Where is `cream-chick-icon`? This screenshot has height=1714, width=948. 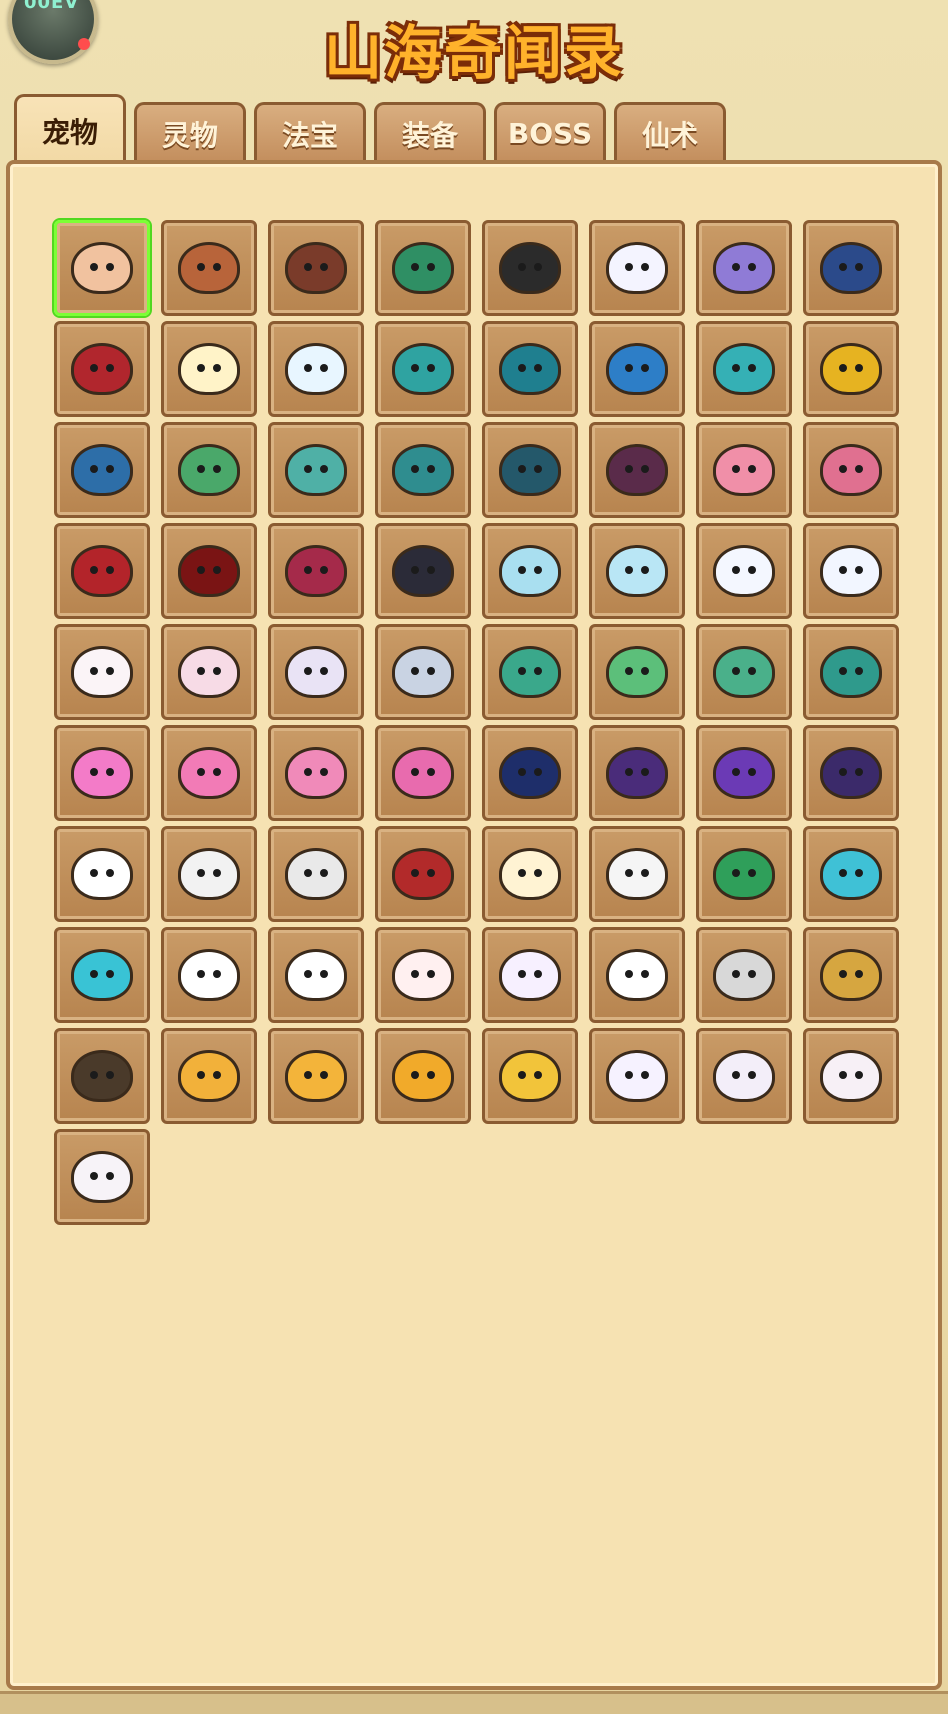 cream-chick-icon is located at coordinates (530, 874).